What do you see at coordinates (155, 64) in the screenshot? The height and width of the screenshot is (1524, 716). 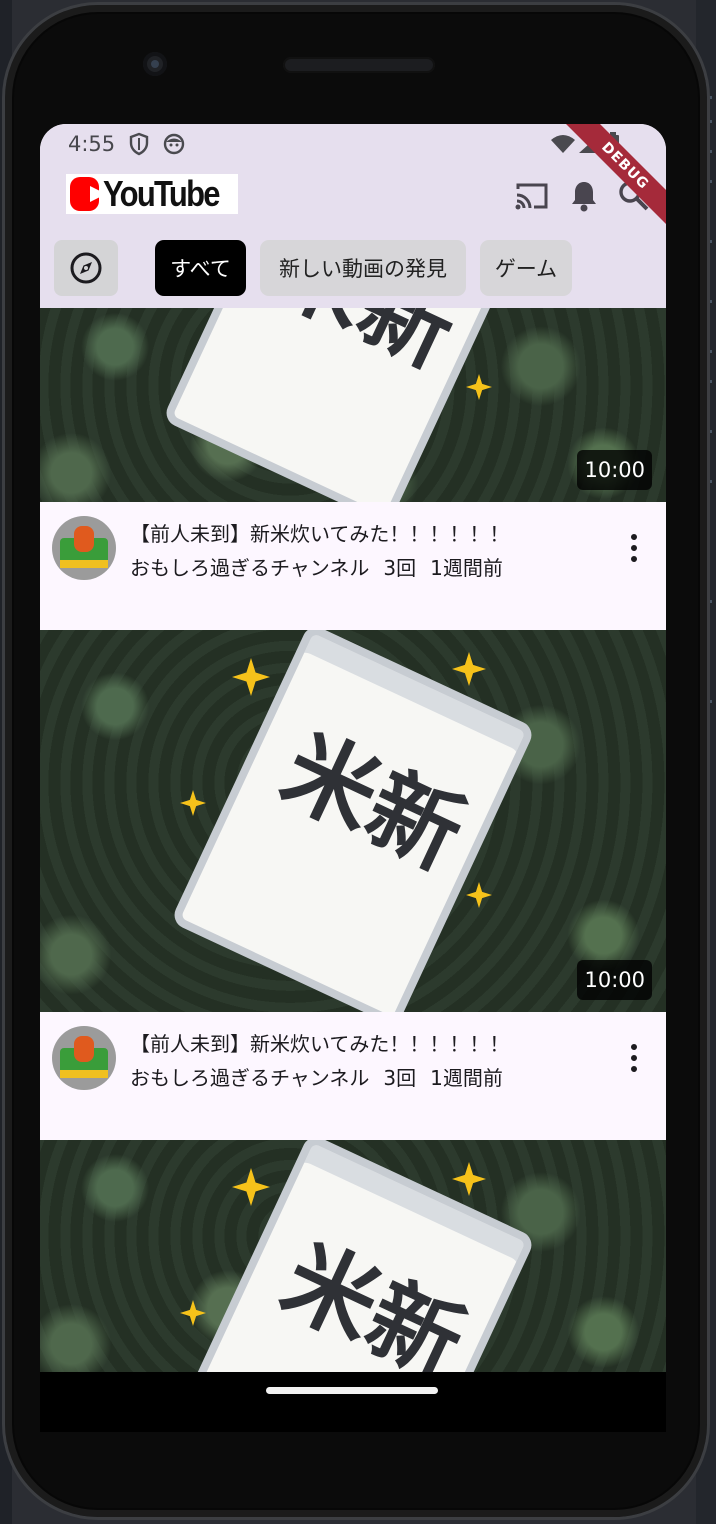 I see `front-camera` at bounding box center [155, 64].